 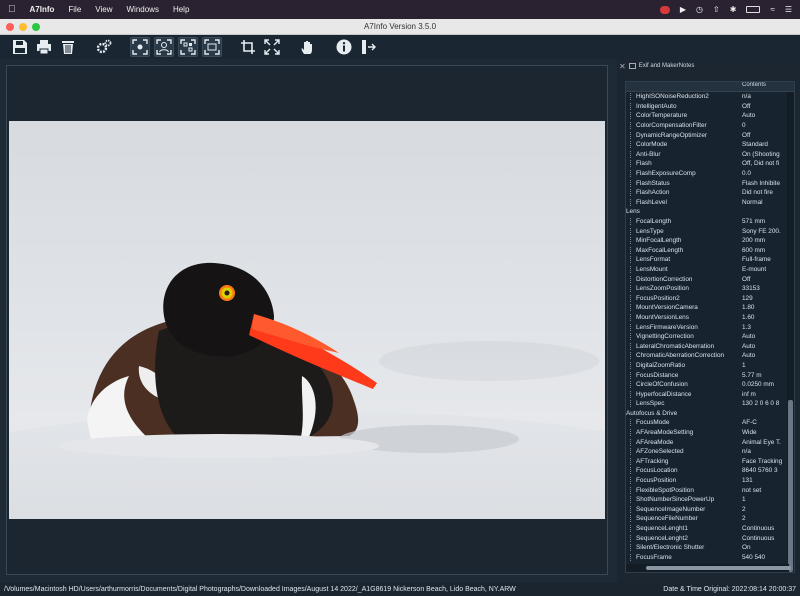 I want to click on delete-button, so click(x=68, y=47).